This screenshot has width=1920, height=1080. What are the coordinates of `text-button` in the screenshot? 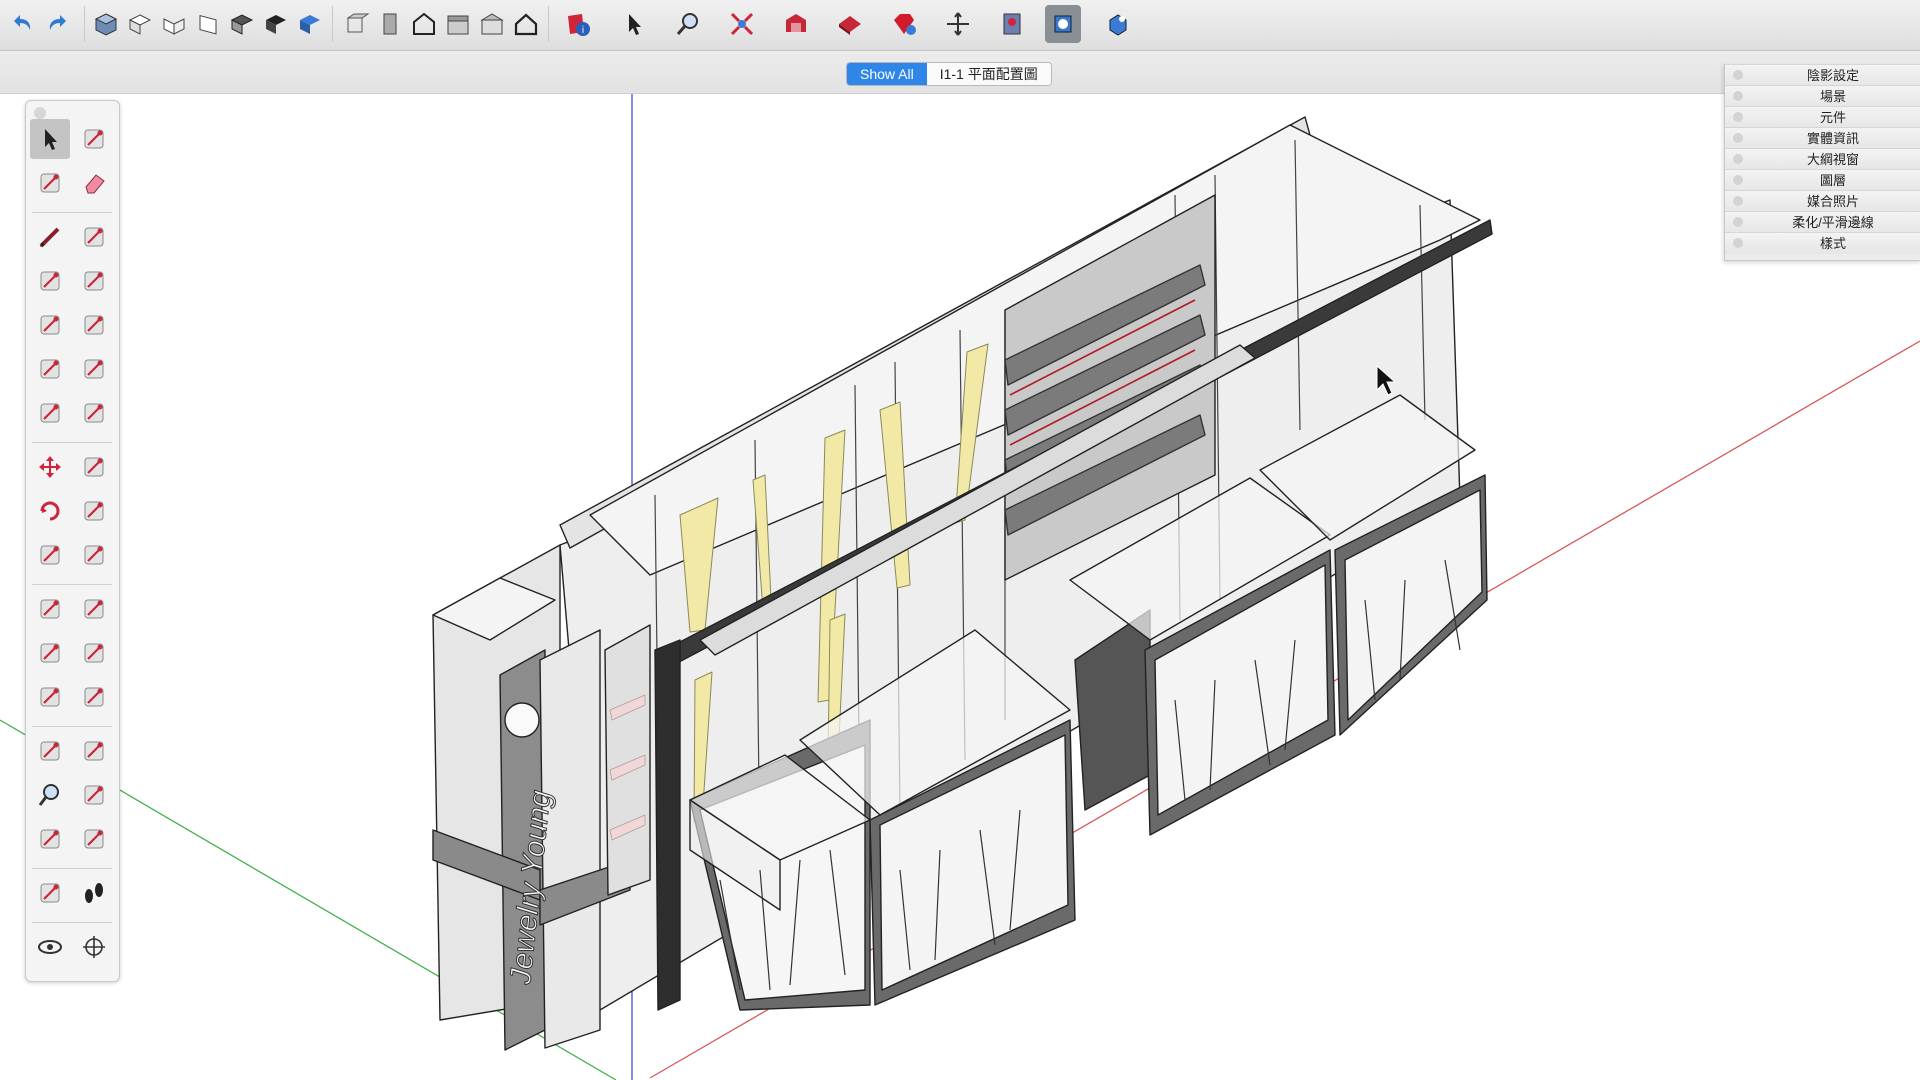 It's located at (94, 653).